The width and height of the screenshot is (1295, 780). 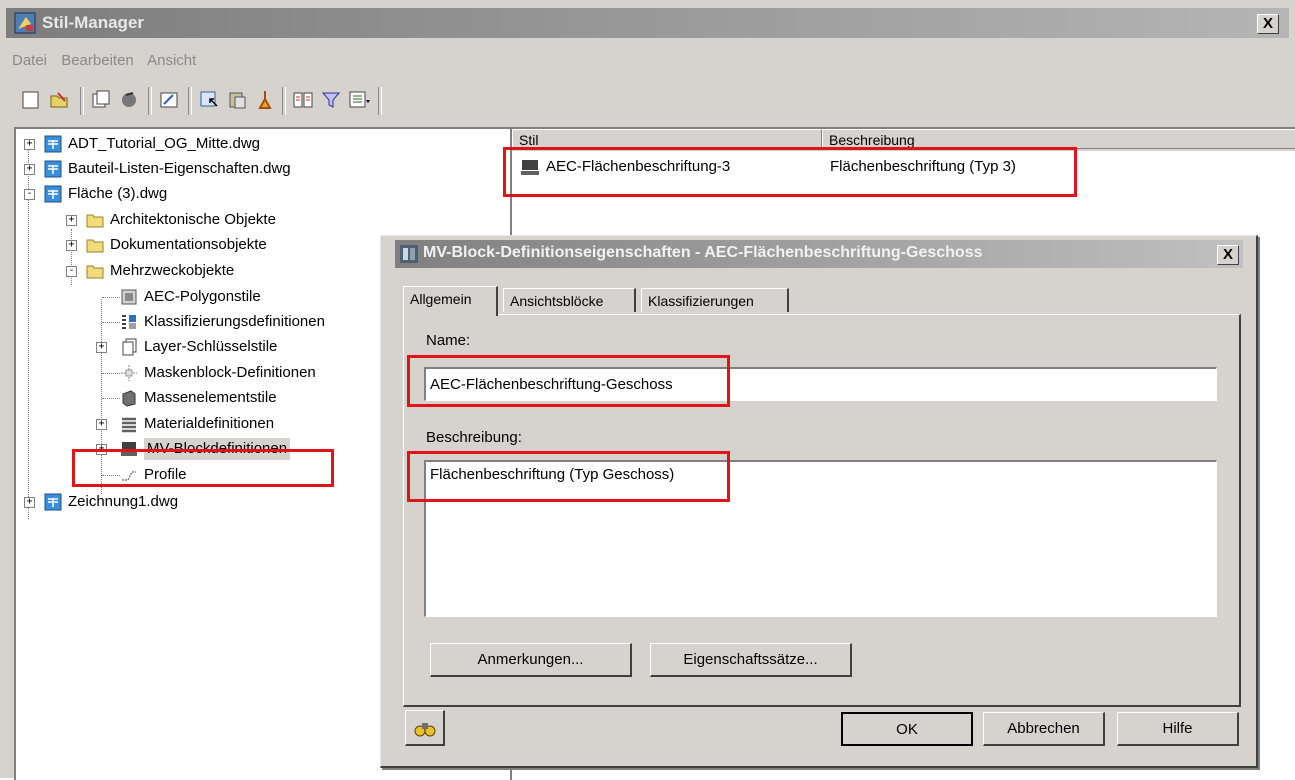 What do you see at coordinates (123, 501) in the screenshot?
I see `tree-item-label: Zeichnung1.dwg` at bounding box center [123, 501].